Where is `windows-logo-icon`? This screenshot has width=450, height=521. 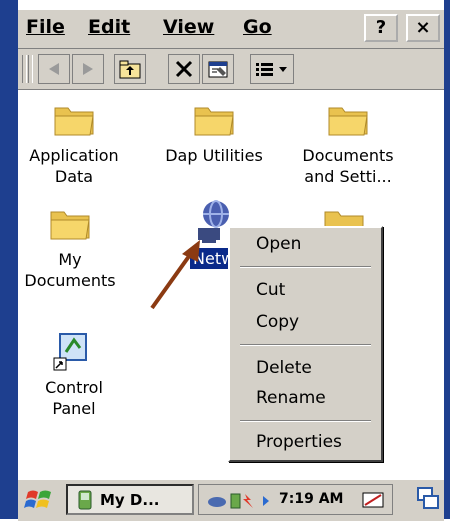
windows-logo-icon is located at coordinates (37, 499).